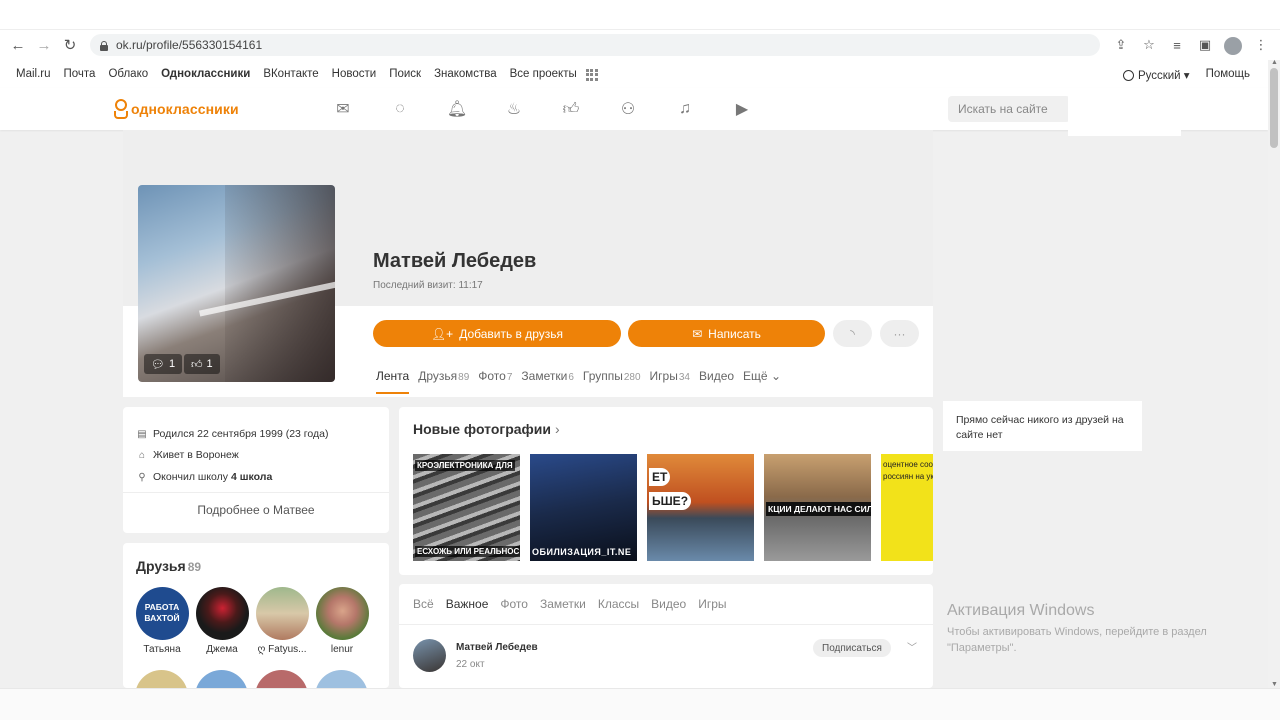 This screenshot has width=1280, height=720. I want to click on new-photos-title: Новые фотографии ›, so click(486, 429).